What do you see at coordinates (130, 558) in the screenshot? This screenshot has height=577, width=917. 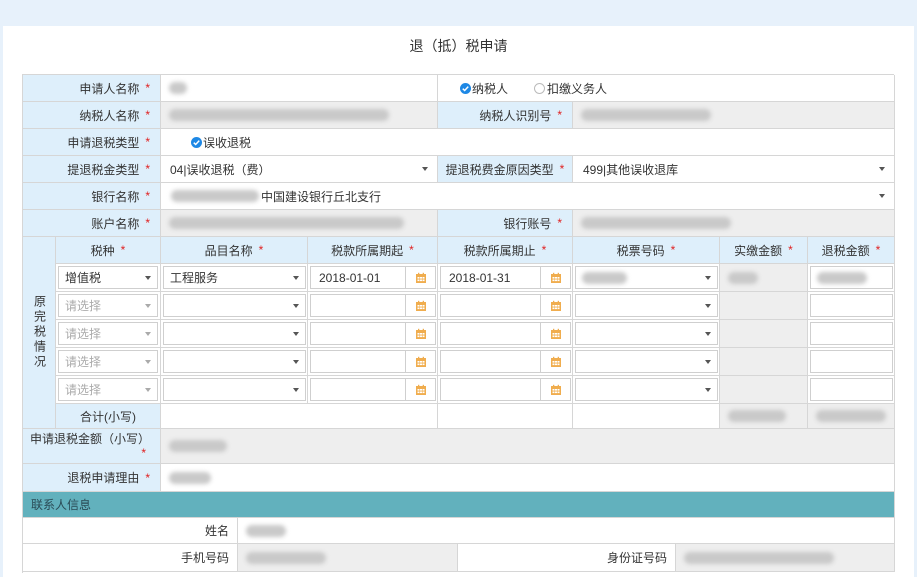 I see `contact-phone-label: 手机号码` at bounding box center [130, 558].